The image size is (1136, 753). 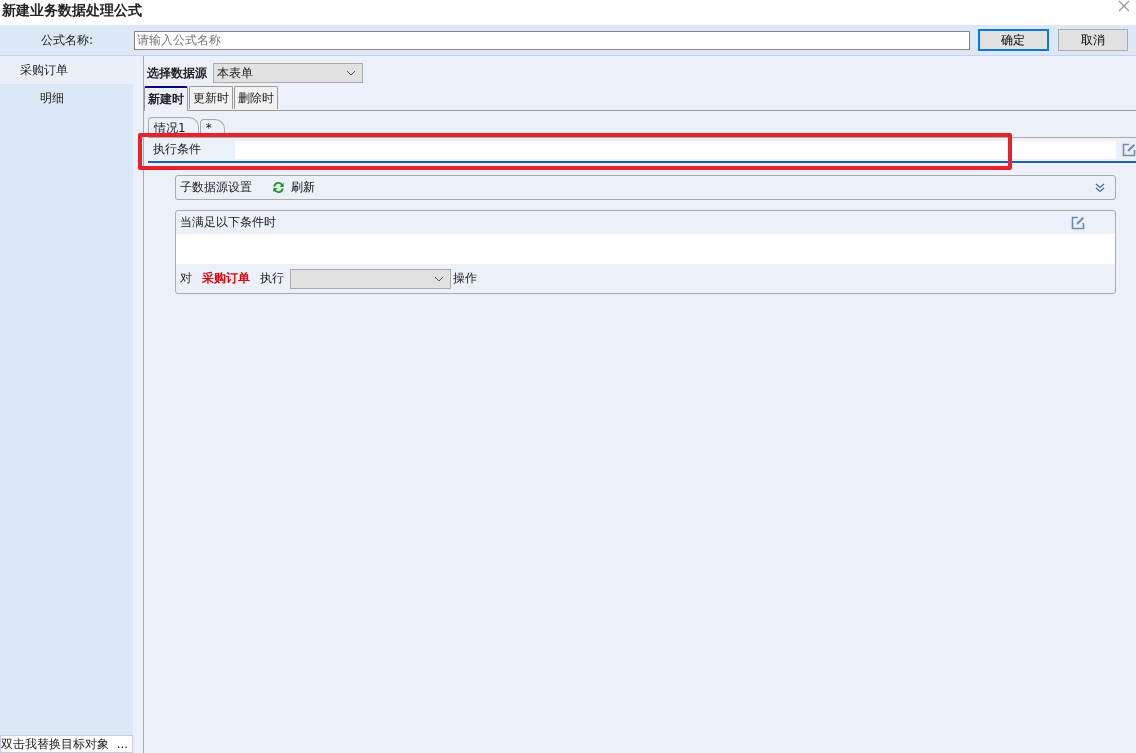 I want to click on datasource-label: 选择数据源, so click(x=177, y=73).